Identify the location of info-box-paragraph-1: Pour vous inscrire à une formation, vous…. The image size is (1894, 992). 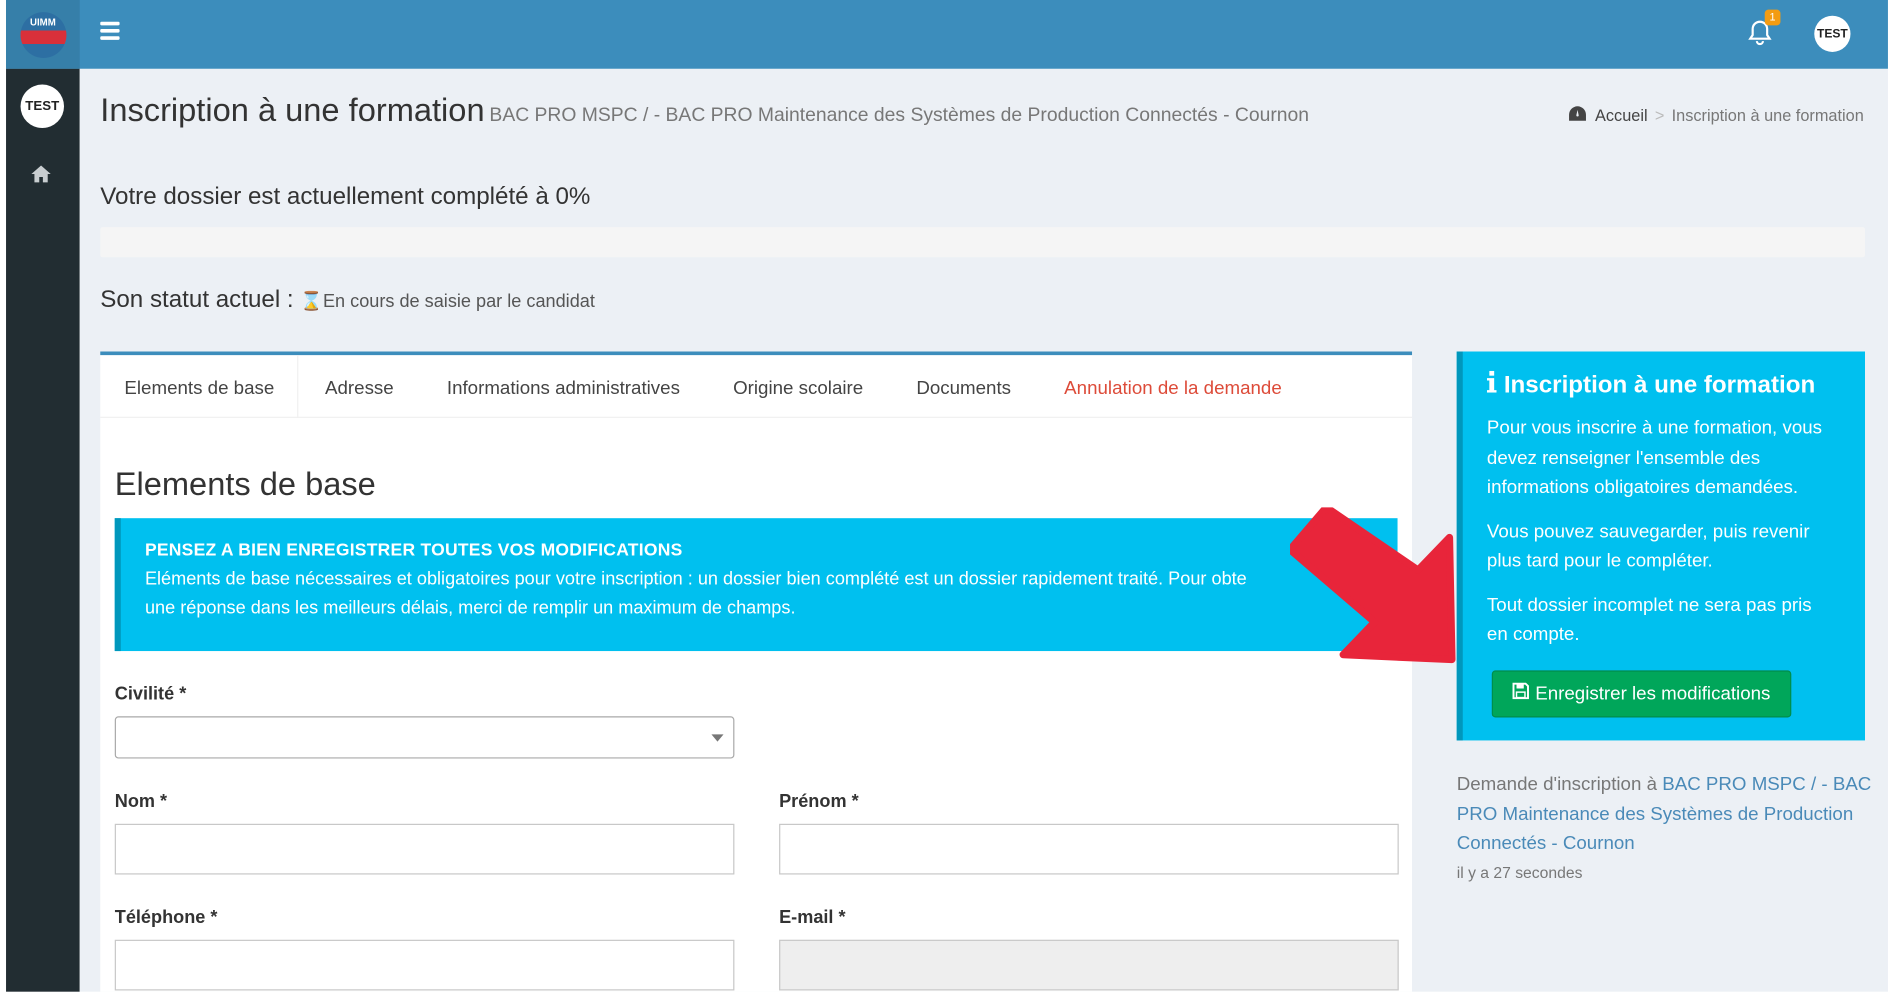
(1654, 457).